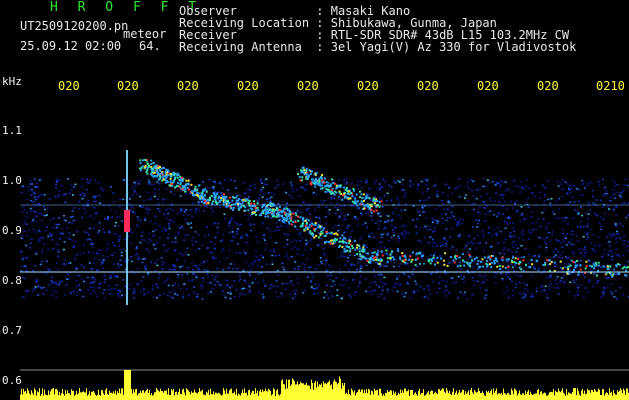 This screenshot has height=400, width=629. What do you see at coordinates (12, 180) in the screenshot?
I see `y-tick-label: 1.0` at bounding box center [12, 180].